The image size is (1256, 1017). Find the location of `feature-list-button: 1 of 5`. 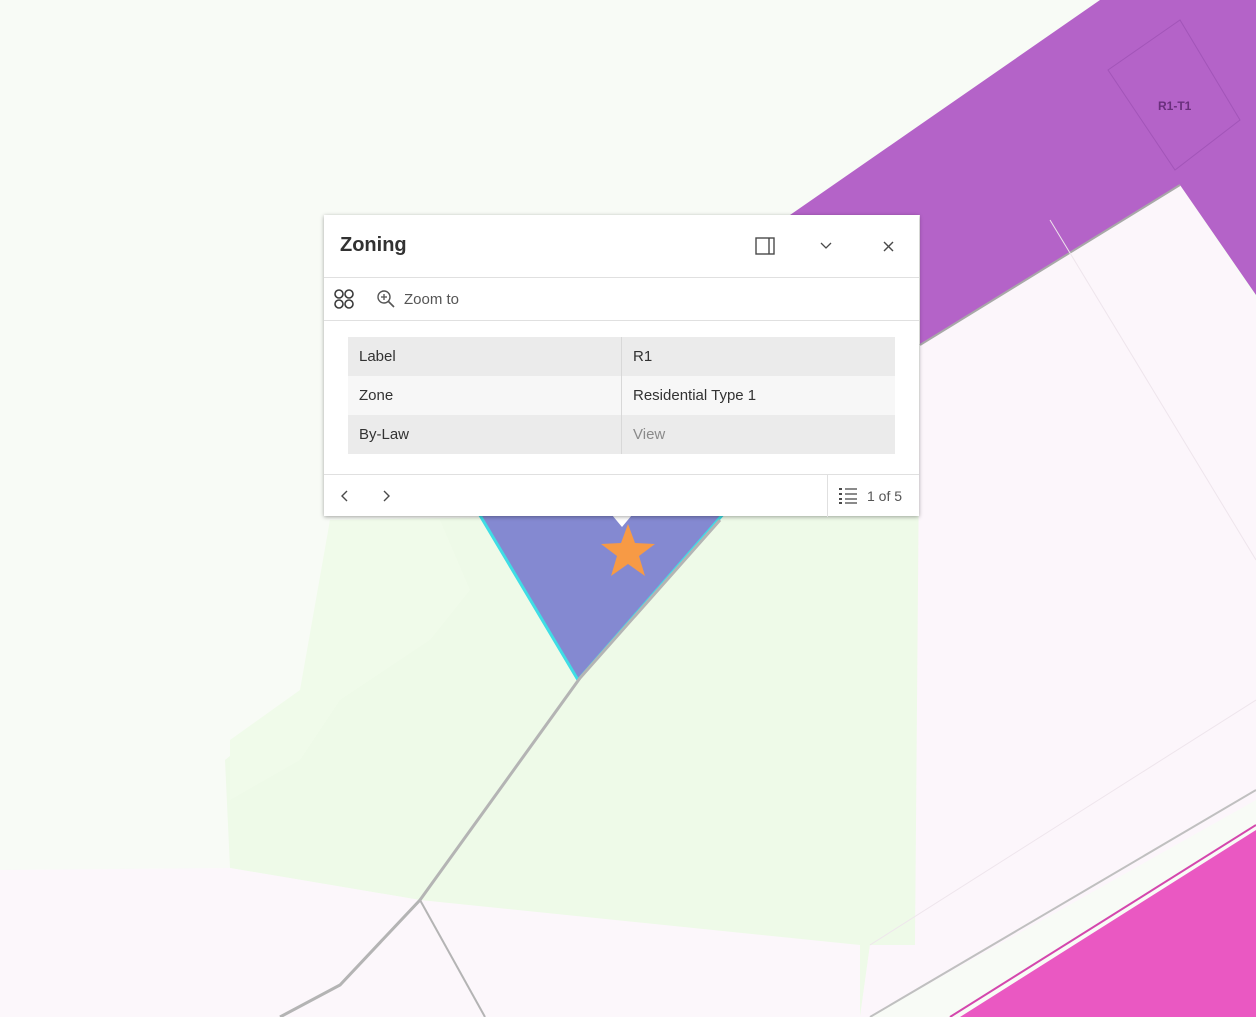

feature-list-button: 1 of 5 is located at coordinates (873, 496).